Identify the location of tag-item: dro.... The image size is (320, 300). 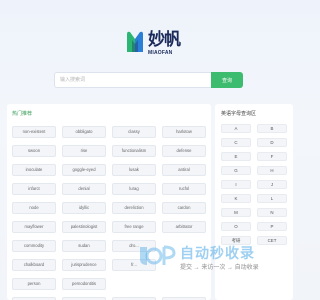
(134, 246).